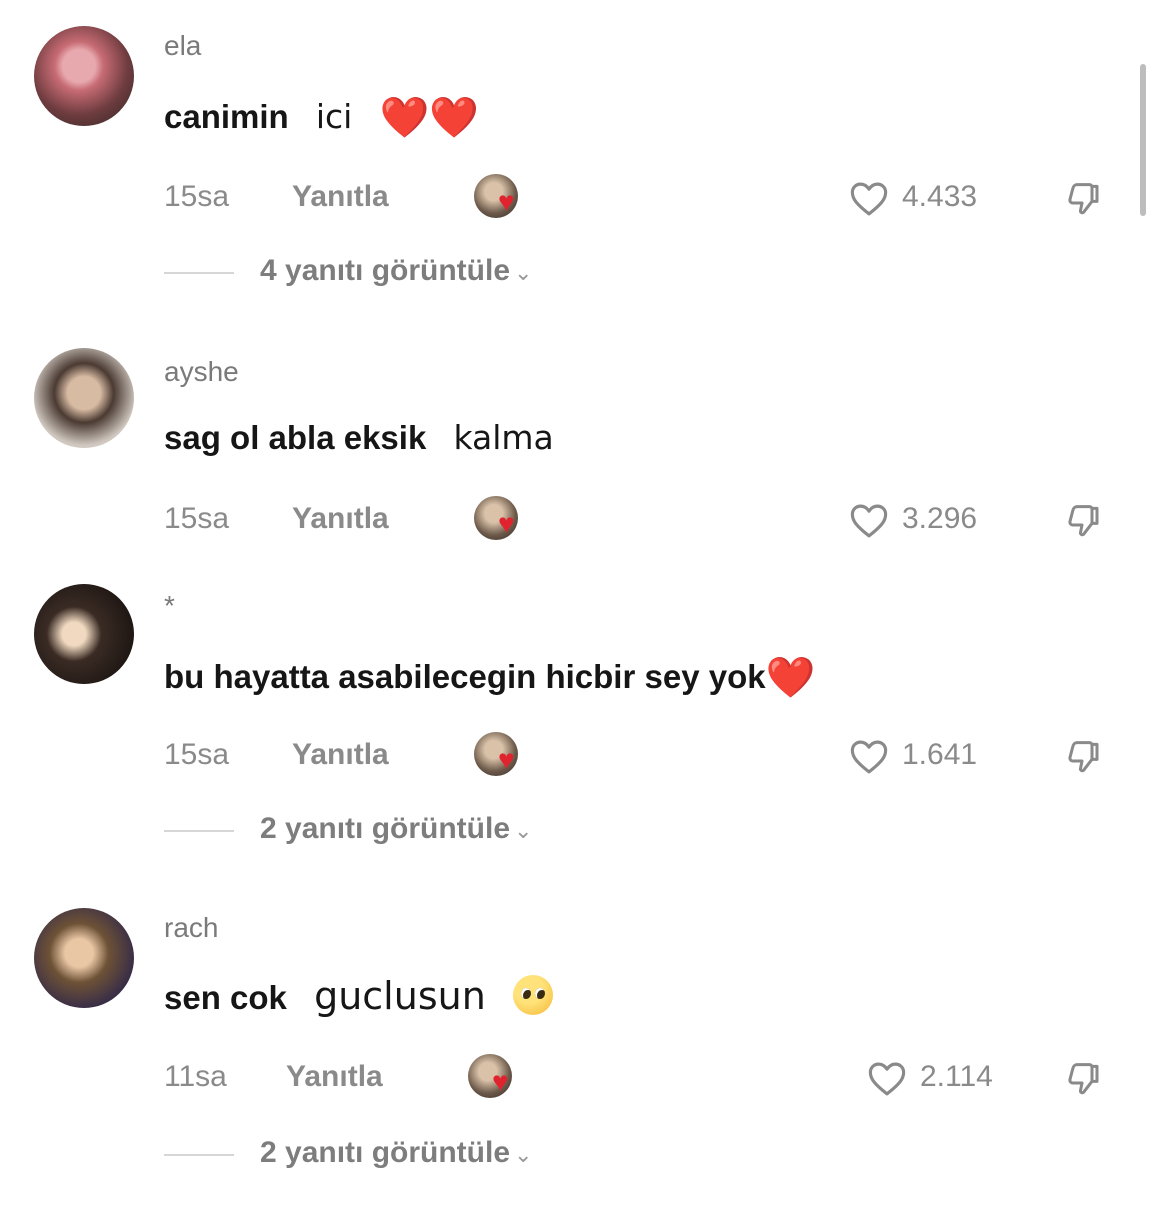 Image resolution: width=1156 pixels, height=1220 pixels. What do you see at coordinates (226, 116) in the screenshot?
I see `comment-text-bold: canimin` at bounding box center [226, 116].